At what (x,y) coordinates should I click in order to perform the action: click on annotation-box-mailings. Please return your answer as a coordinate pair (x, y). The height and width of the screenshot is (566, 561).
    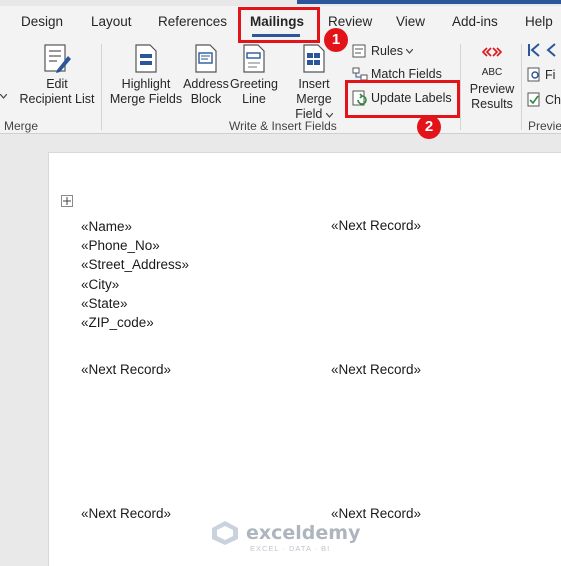
    Looking at the image, I should click on (279, 25).